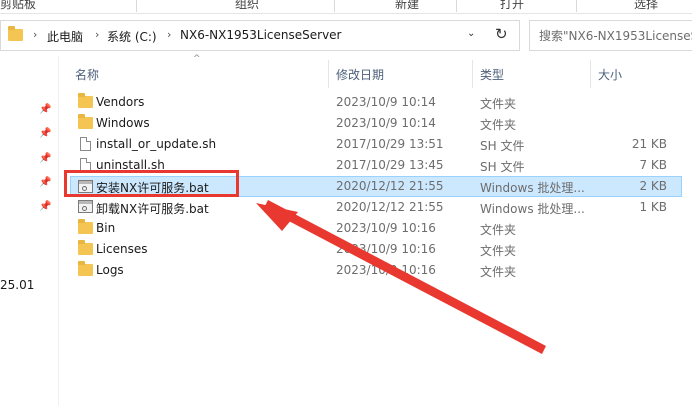 The height and width of the screenshot is (406, 692). I want to click on file-row-licenses: Licenses 2023/10/9 10:16 文件夹, so click(376, 249).